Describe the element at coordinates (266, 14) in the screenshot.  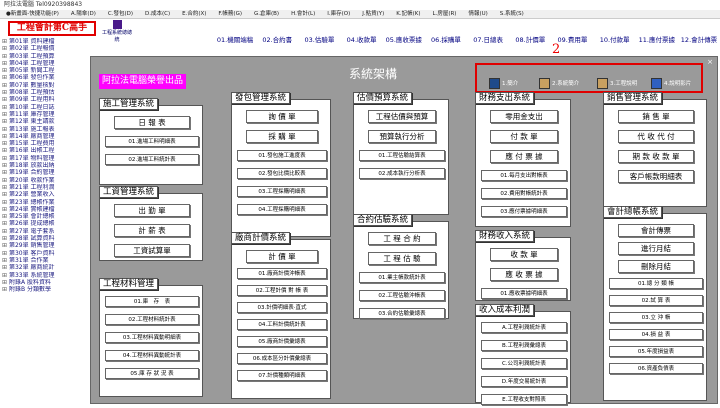
I see `menu-item: G.倉庫(B)` at that location.